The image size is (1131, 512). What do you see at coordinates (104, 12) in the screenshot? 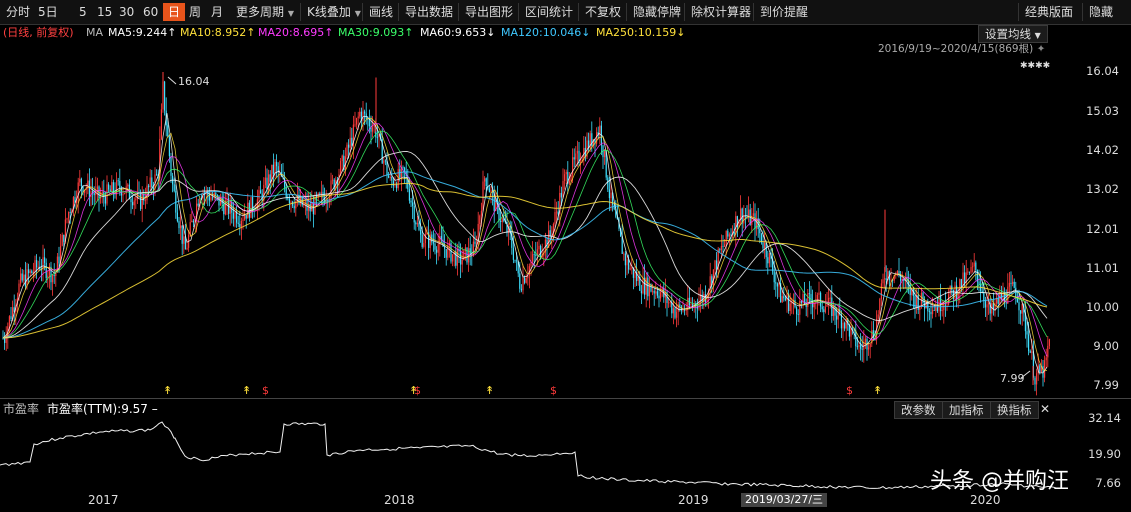
I see `tab-15min: 15` at bounding box center [104, 12].